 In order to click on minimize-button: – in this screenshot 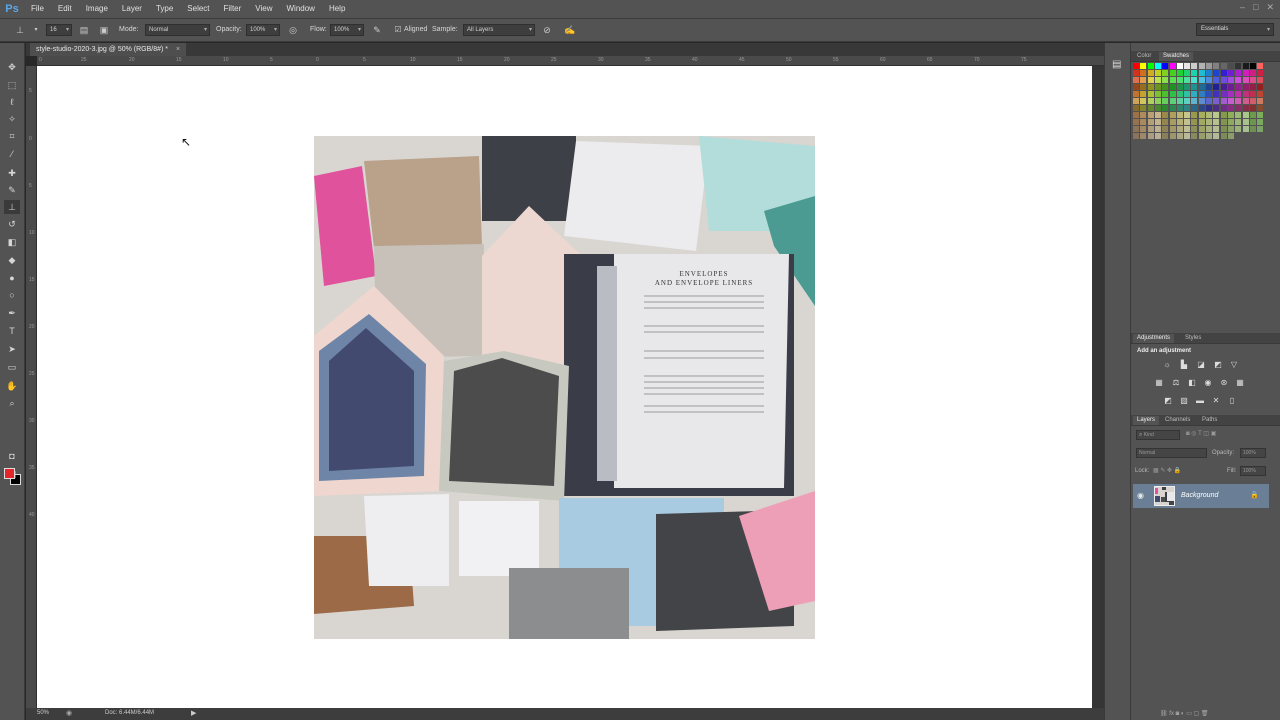, I will do `click(1242, 7)`.